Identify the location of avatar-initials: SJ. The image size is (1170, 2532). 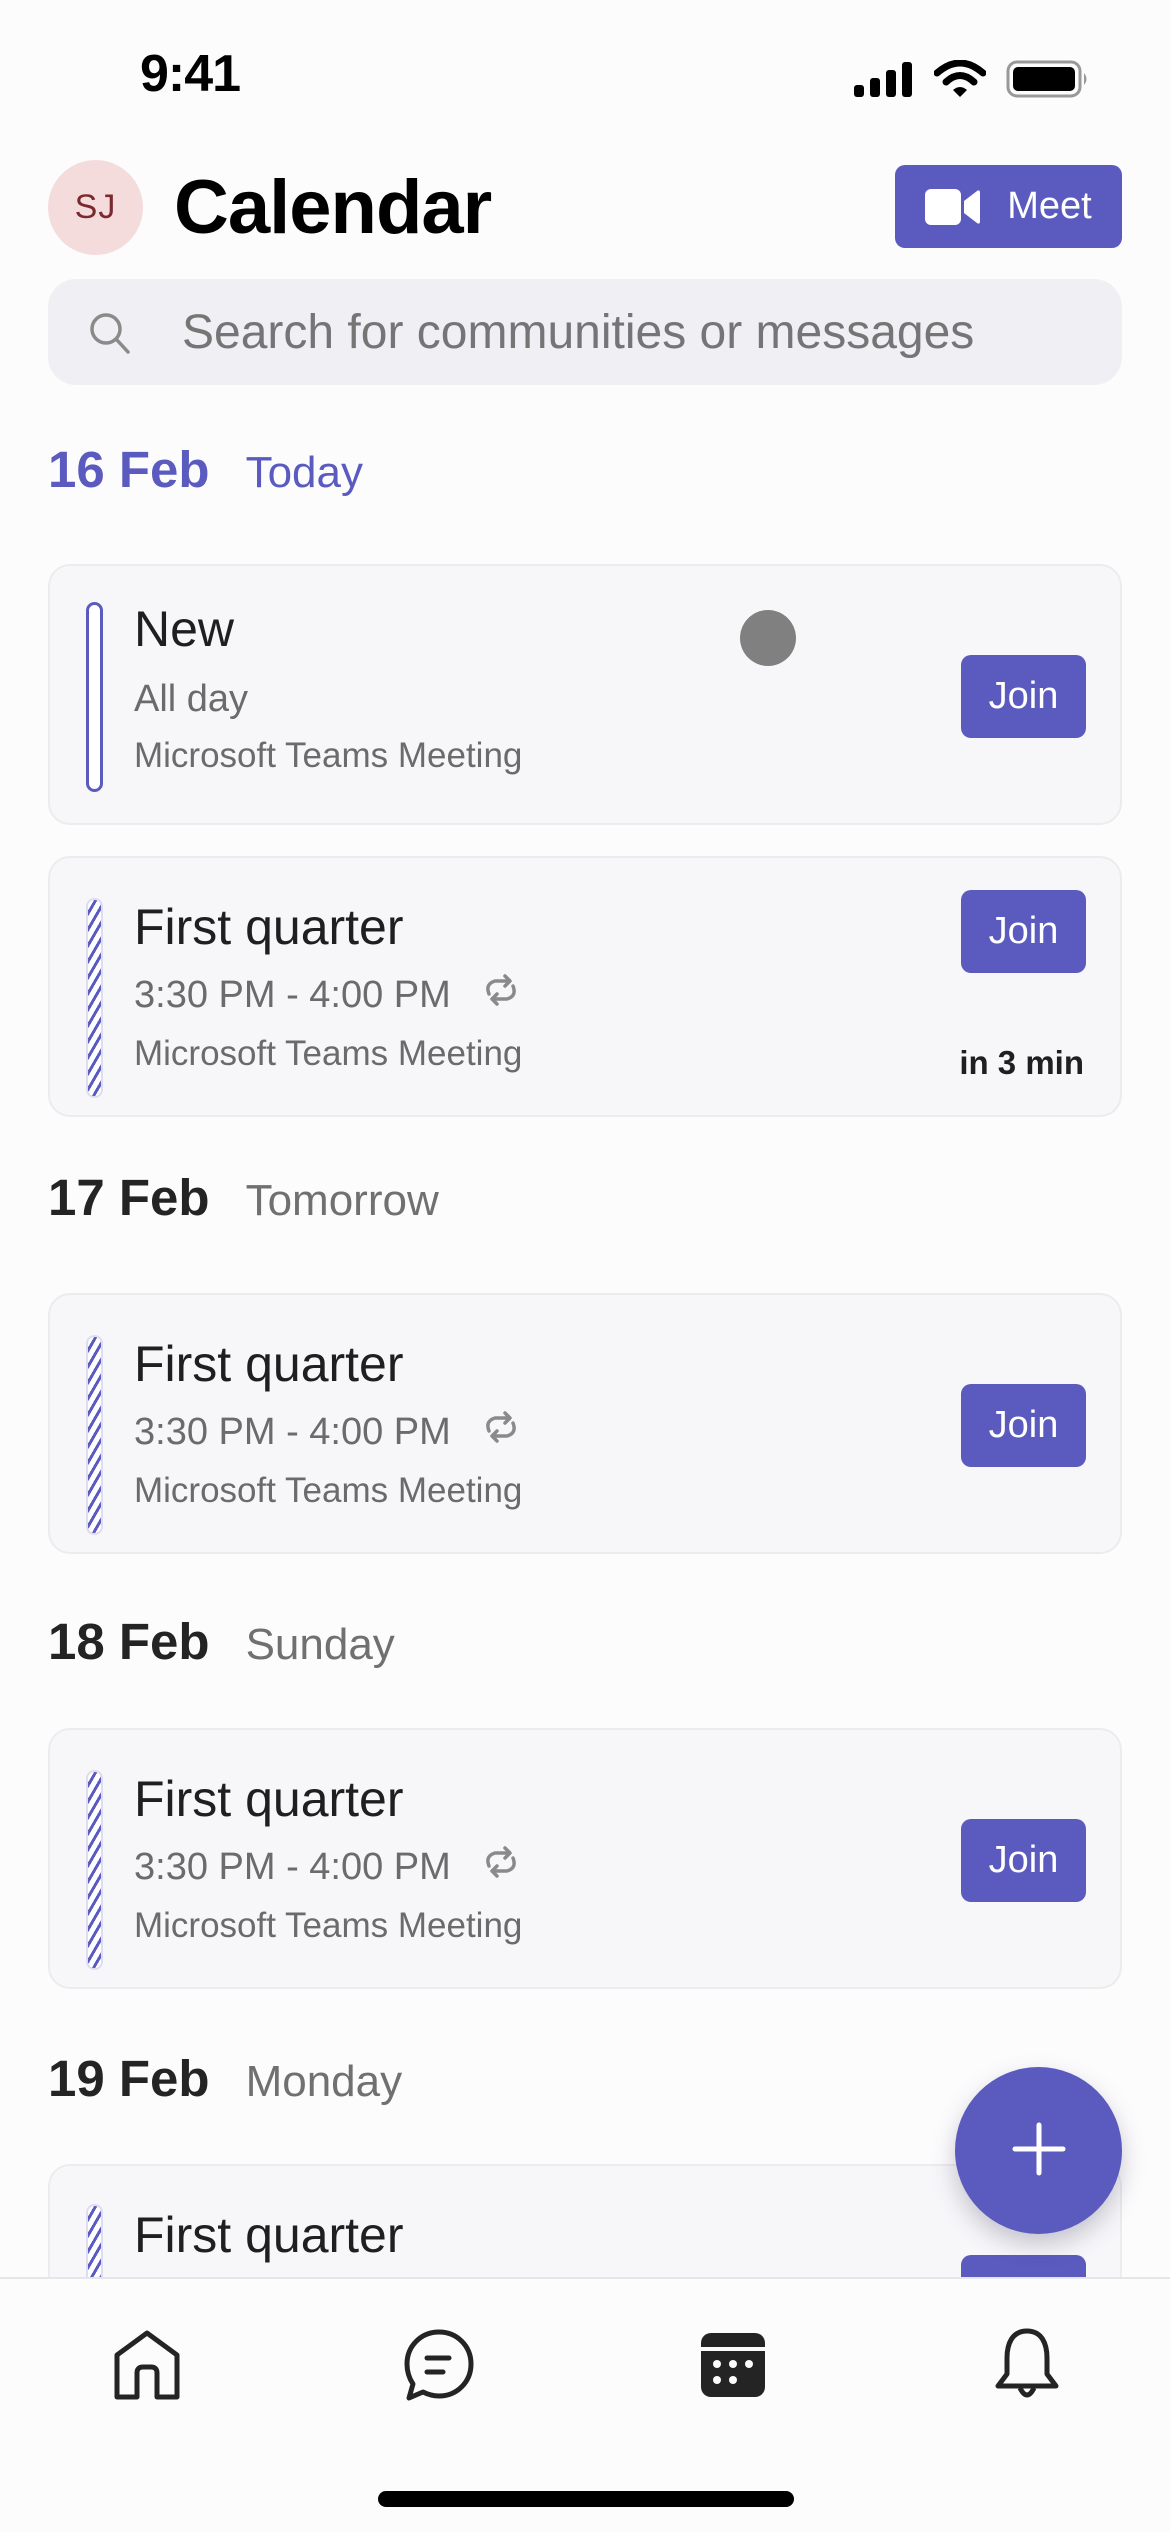
(95, 207).